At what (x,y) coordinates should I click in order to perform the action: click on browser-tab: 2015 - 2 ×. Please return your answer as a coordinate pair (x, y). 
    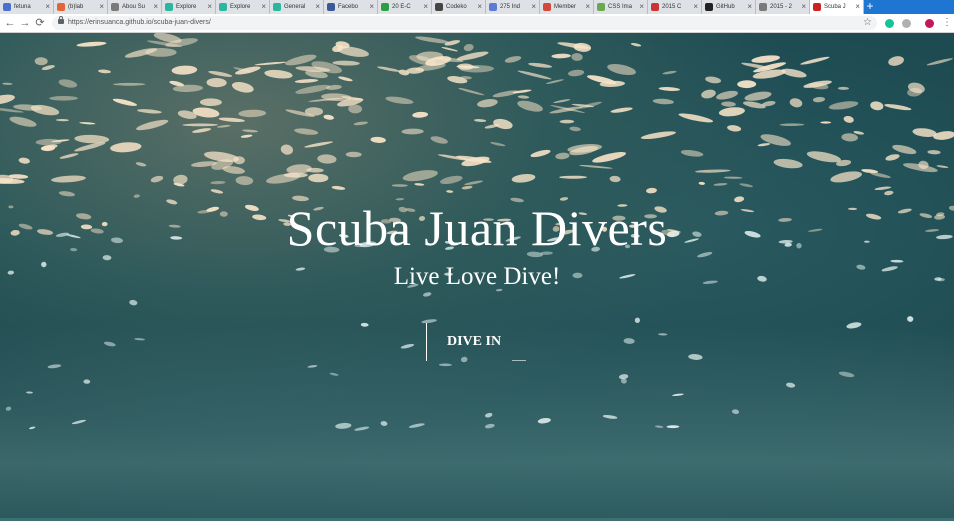
    Looking at the image, I should click on (783, 7).